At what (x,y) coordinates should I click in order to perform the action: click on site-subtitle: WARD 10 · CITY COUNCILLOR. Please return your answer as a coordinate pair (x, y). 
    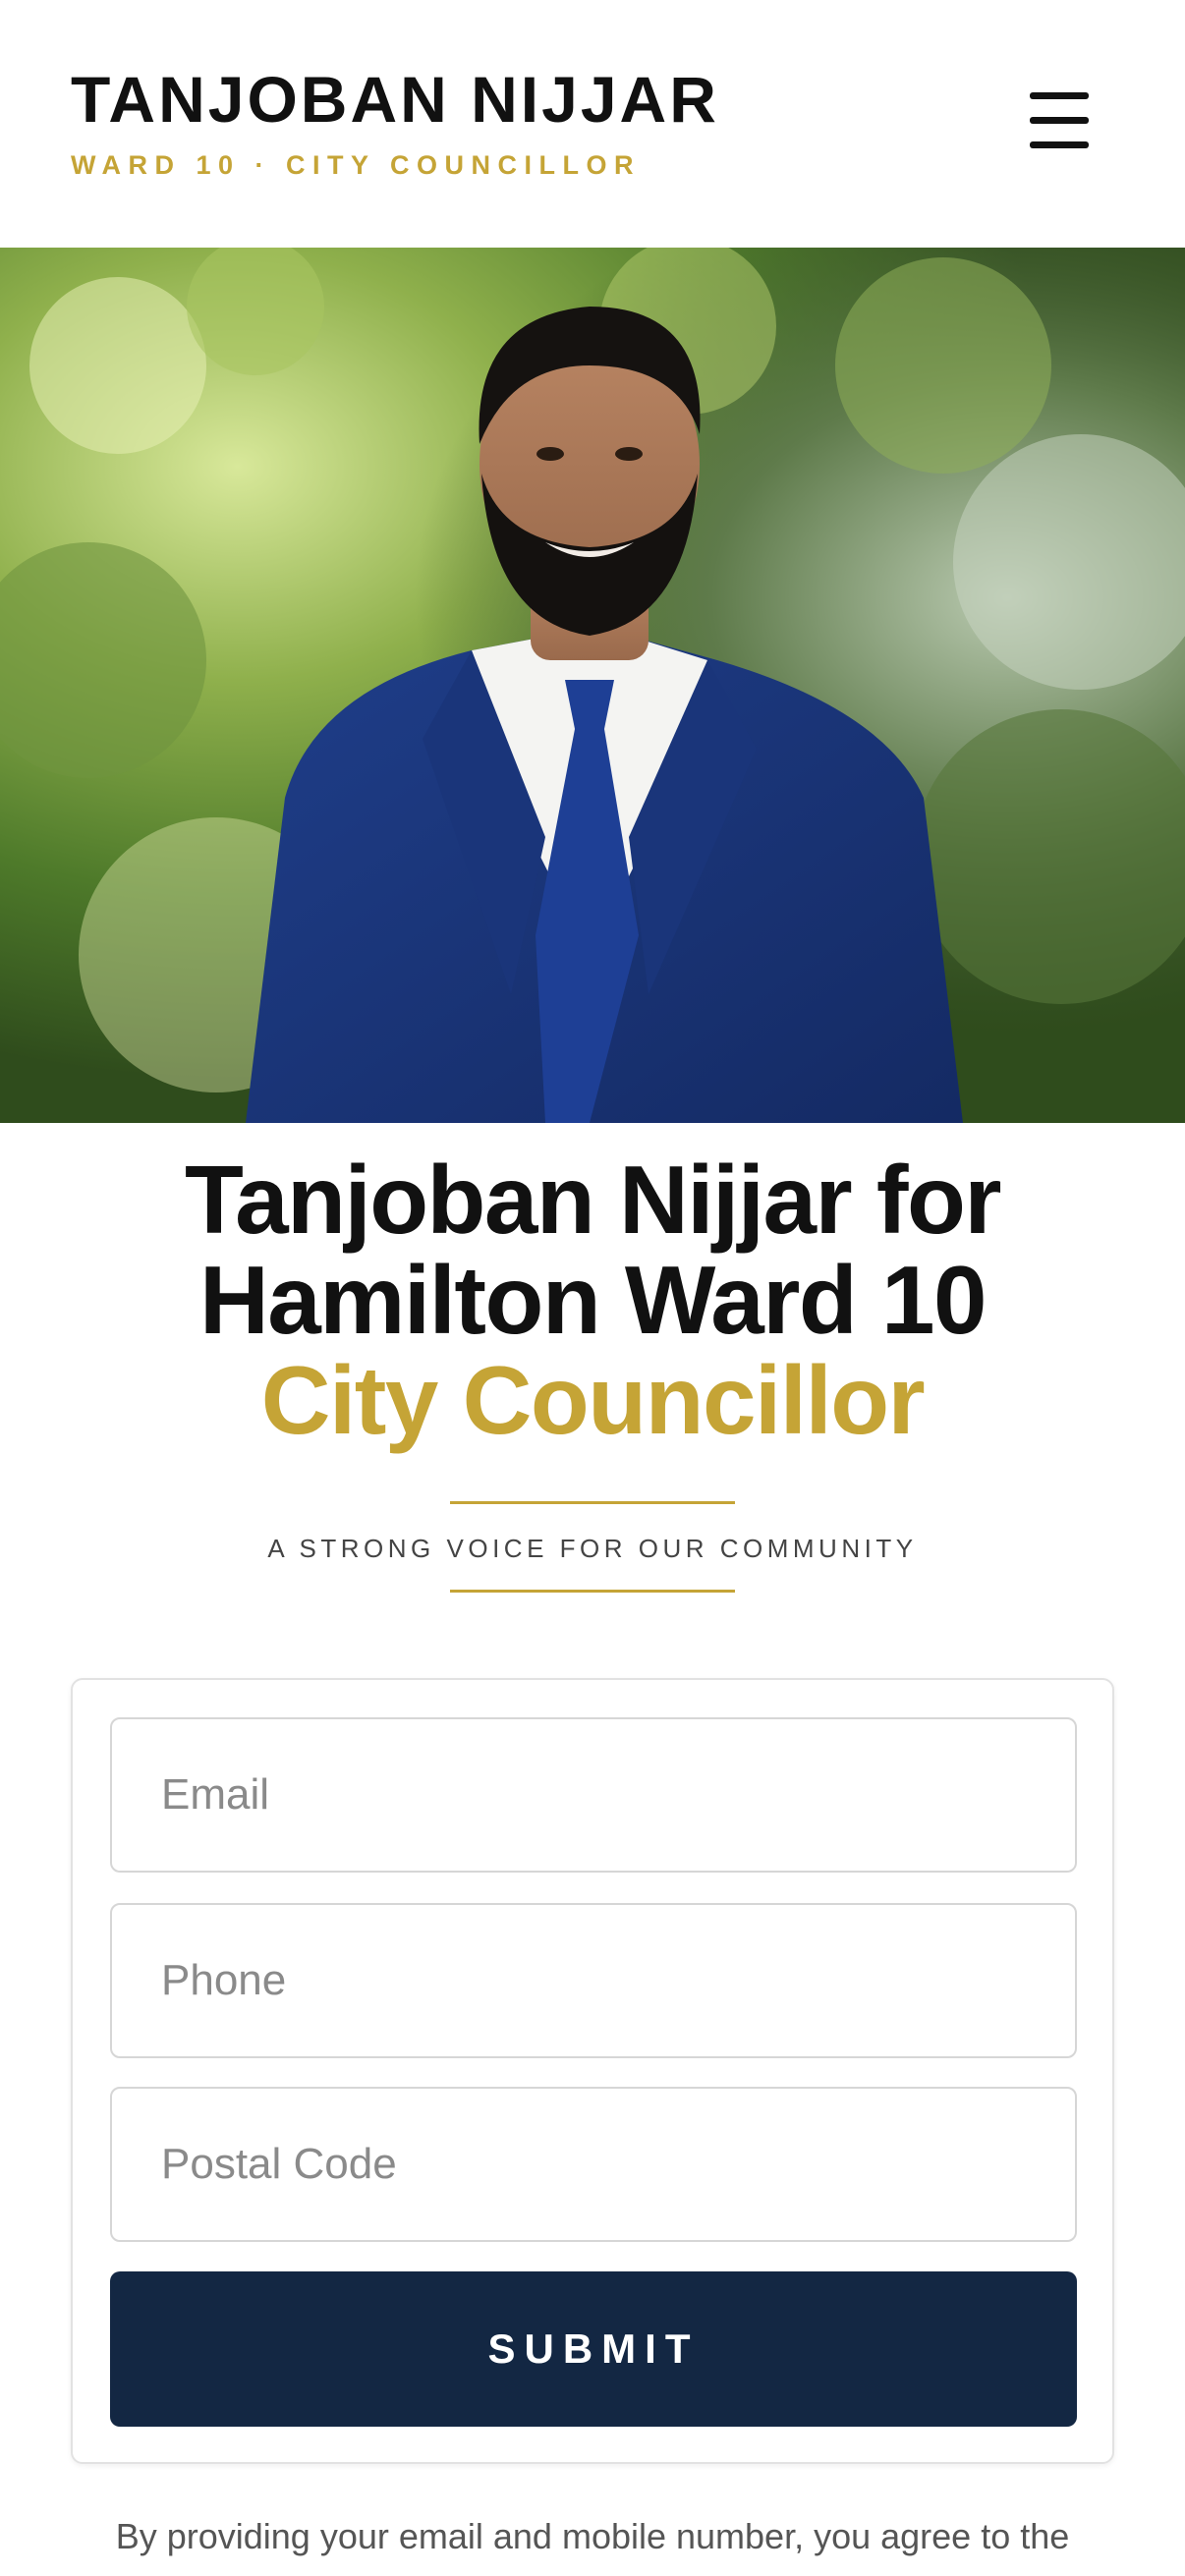
    Looking at the image, I should click on (356, 165).